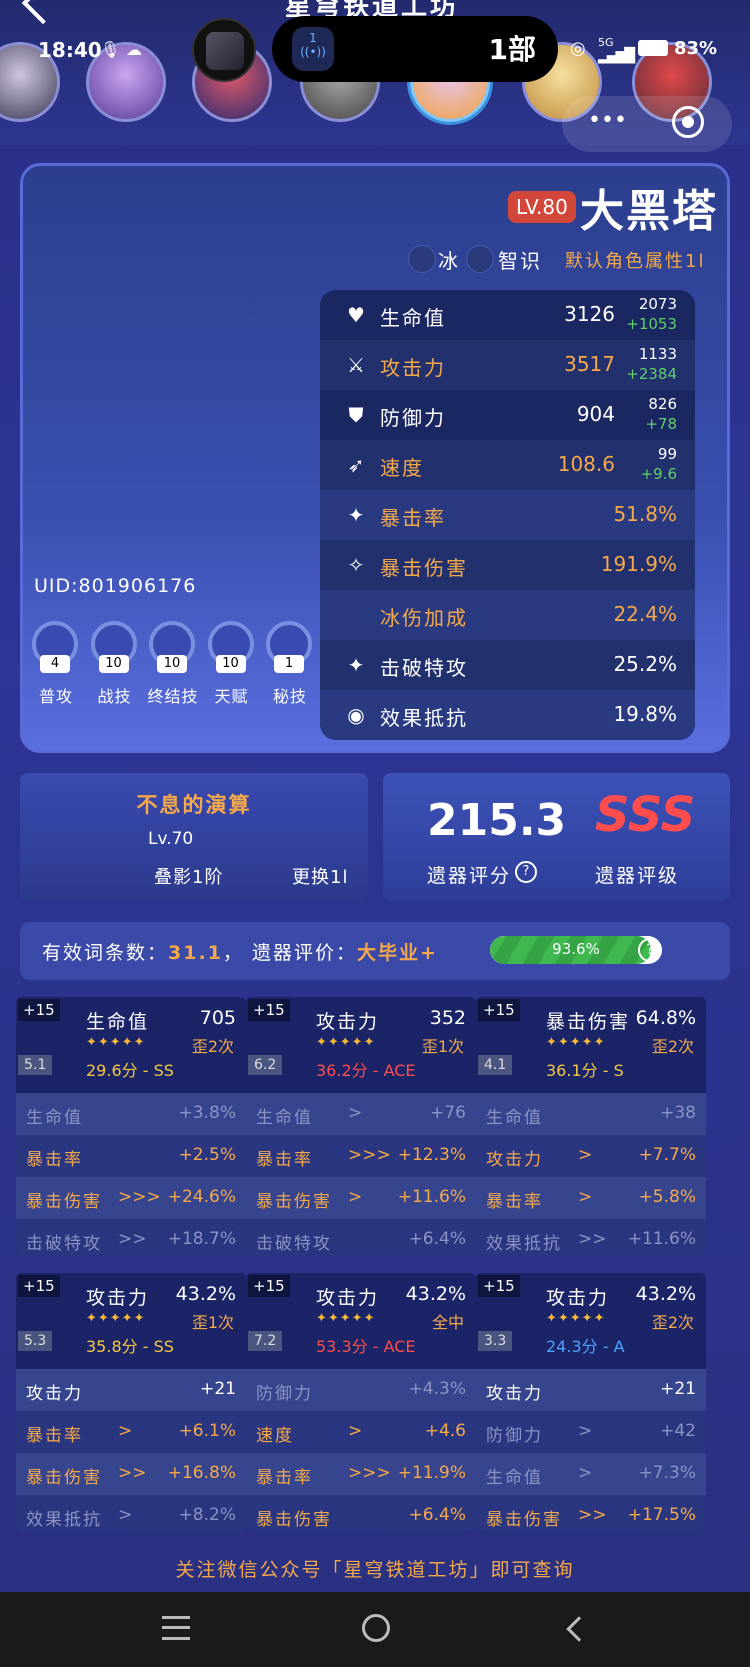 The height and width of the screenshot is (1667, 750). I want to click on substat-value: +8.2%, so click(207, 1515).